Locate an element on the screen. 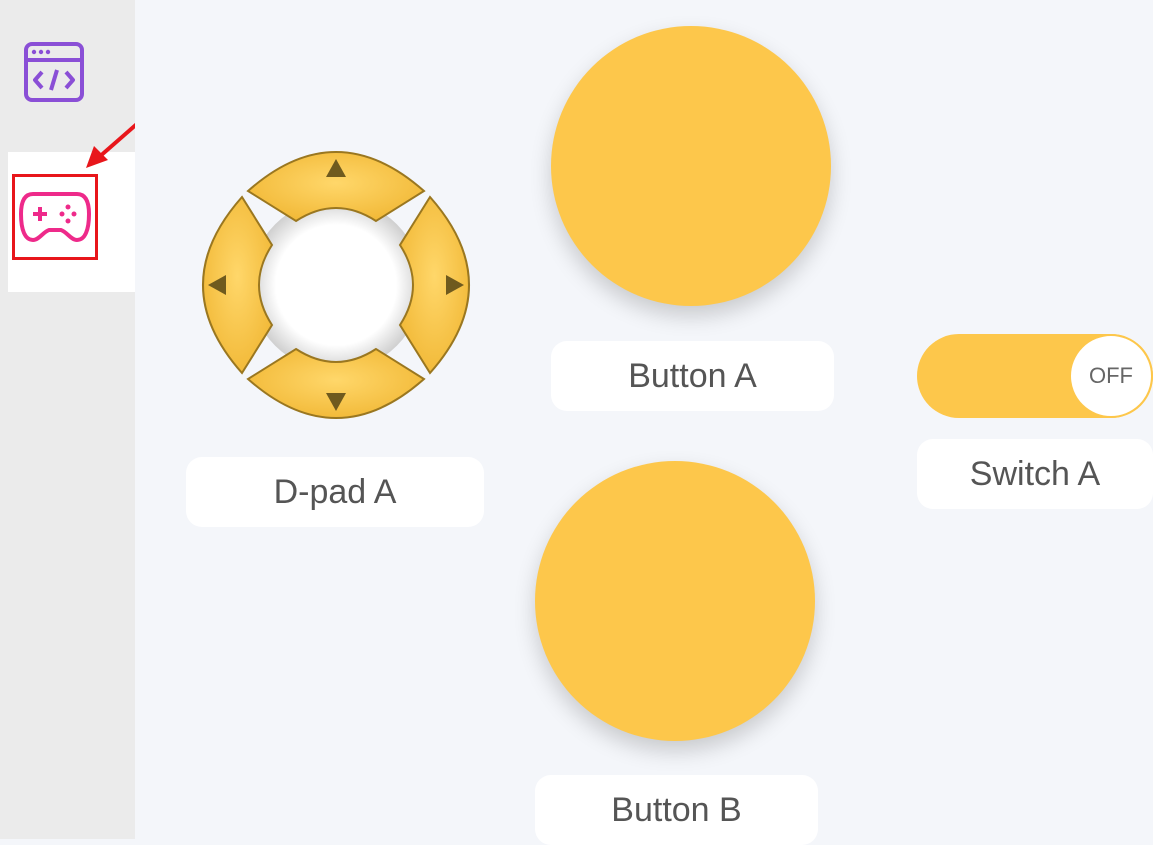 The height and width of the screenshot is (845, 1153). gamepad-icon is located at coordinates (55, 217).